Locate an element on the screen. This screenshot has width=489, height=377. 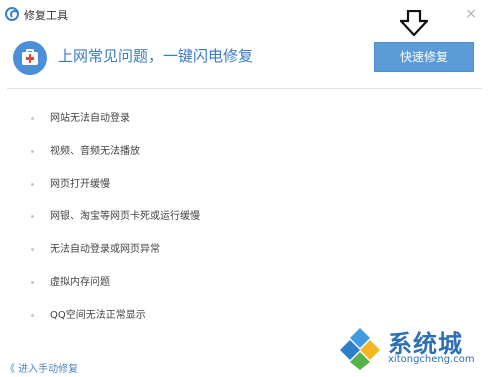
list-item: 网页打开缓慢 is located at coordinates (244, 185).